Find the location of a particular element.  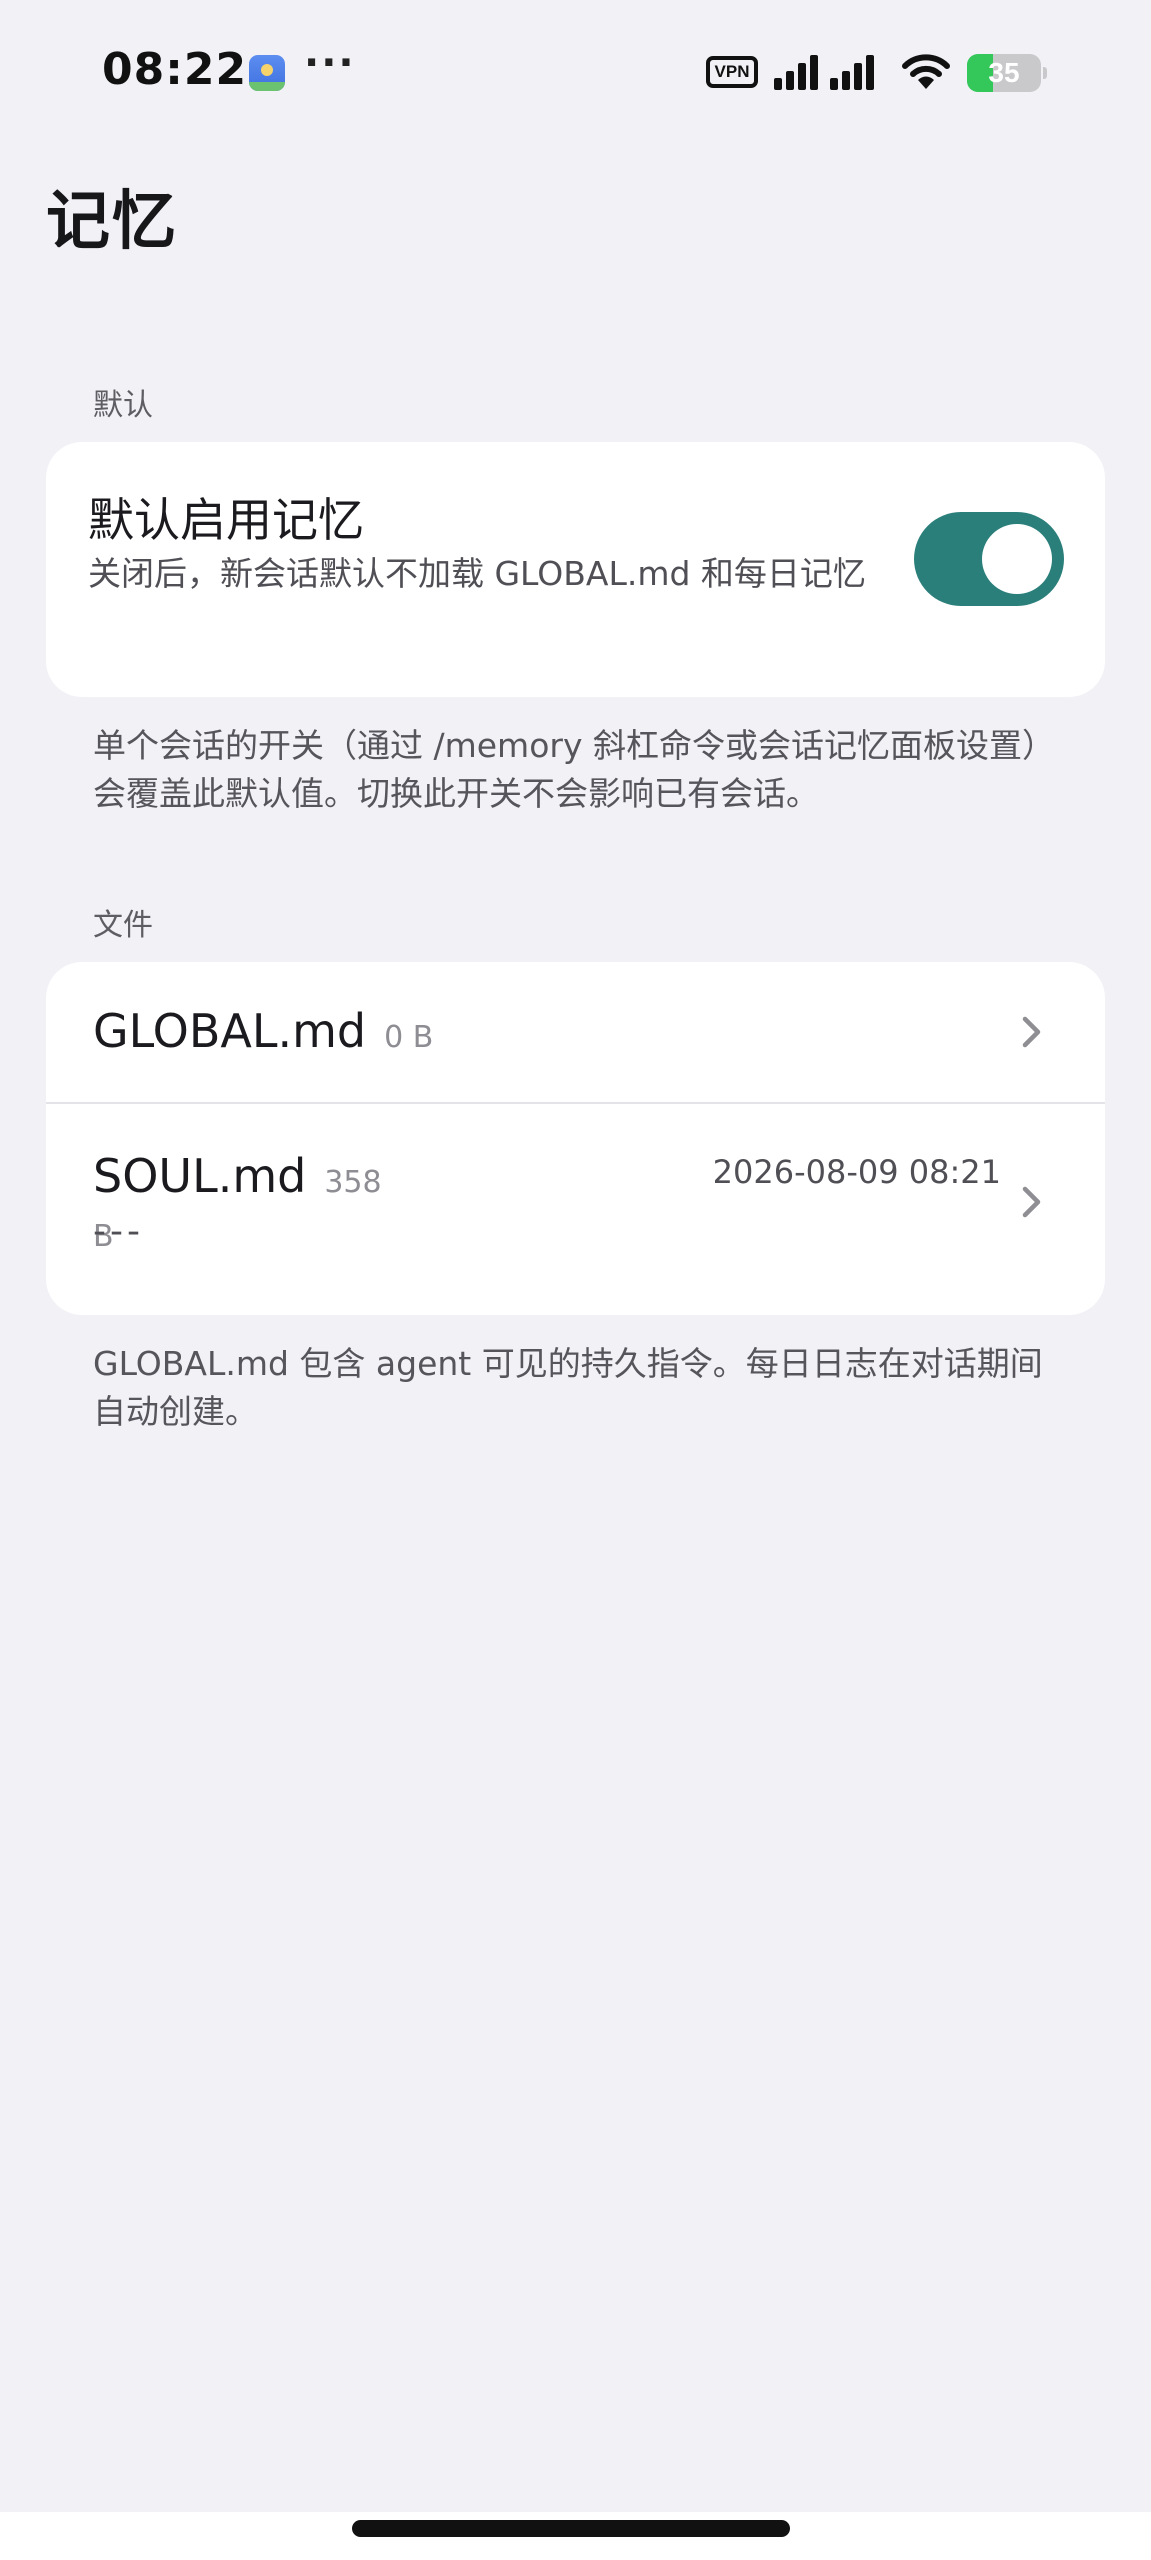

battery-icon: 35 is located at coordinates (1007, 73).